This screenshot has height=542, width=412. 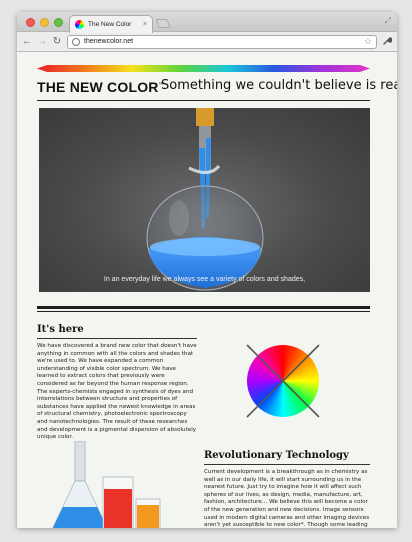 What do you see at coordinates (79, 24) in the screenshot?
I see `favicon-icon` at bounding box center [79, 24].